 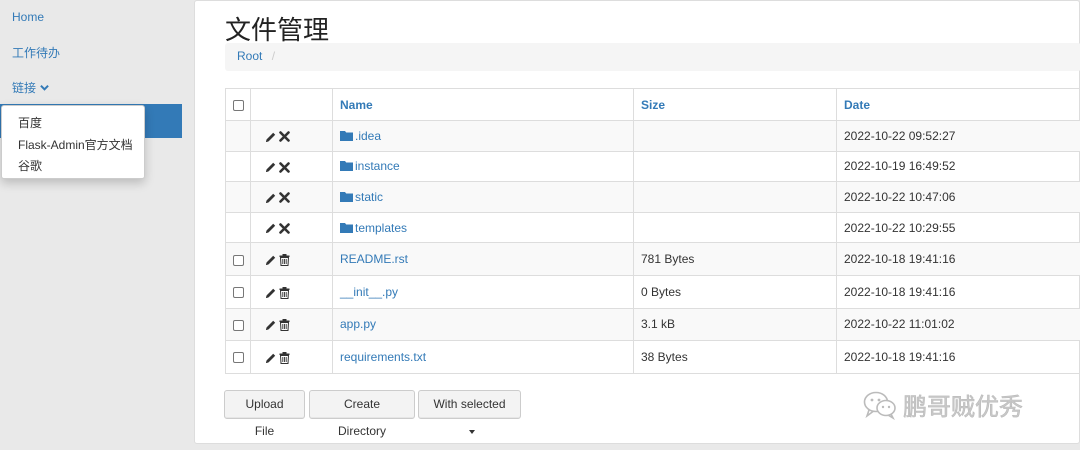 What do you see at coordinates (735, 291) in the screenshot?
I see `size-cell: 0 Bytes` at bounding box center [735, 291].